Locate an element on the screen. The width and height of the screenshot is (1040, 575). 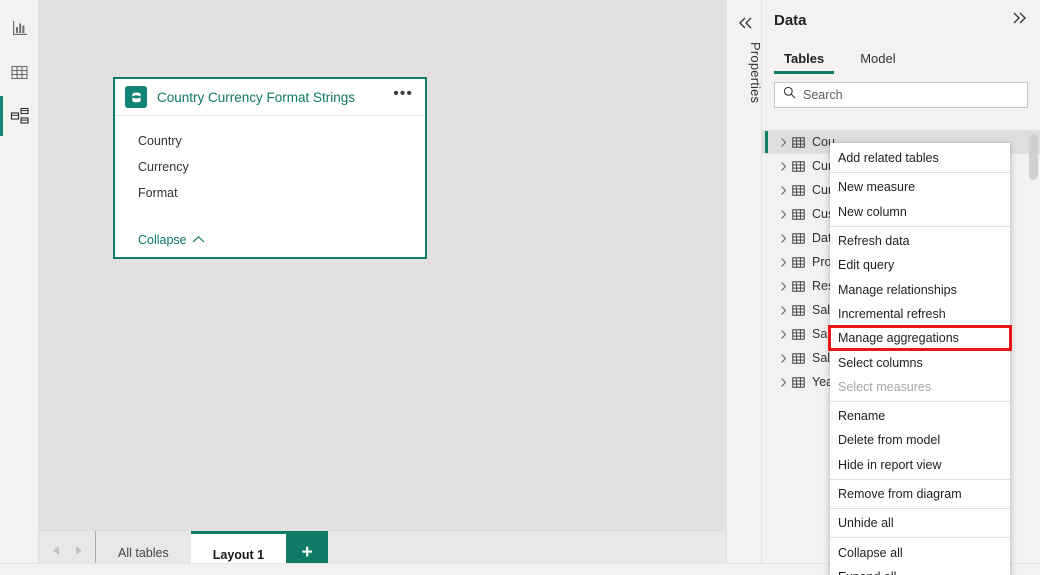
table-card-collapse-button: Collapse is located at coordinates (270, 245).